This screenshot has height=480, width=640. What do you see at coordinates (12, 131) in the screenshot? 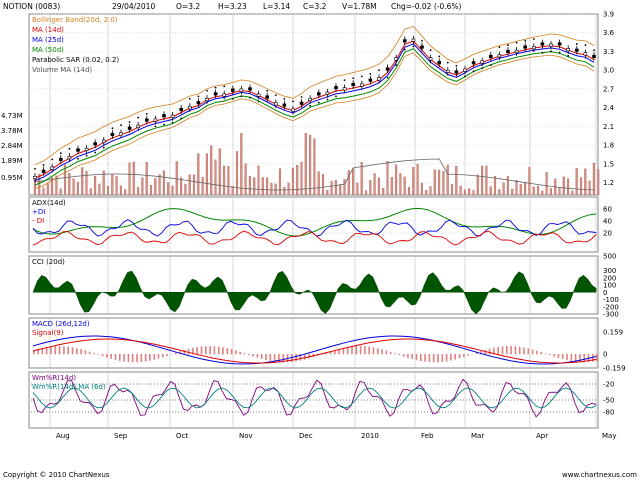
I see `volume-tick: 3.78M` at bounding box center [12, 131].